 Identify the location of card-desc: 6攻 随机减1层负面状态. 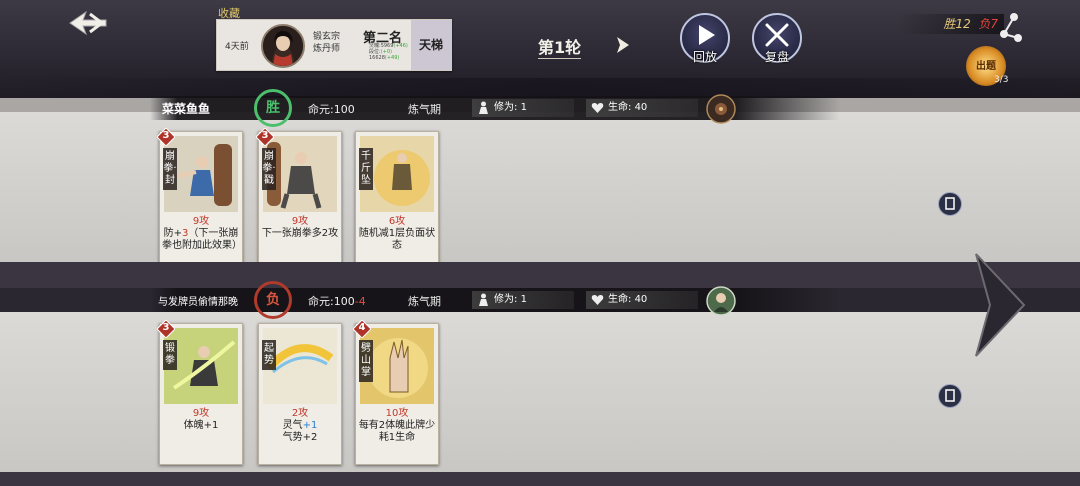
(397, 234).